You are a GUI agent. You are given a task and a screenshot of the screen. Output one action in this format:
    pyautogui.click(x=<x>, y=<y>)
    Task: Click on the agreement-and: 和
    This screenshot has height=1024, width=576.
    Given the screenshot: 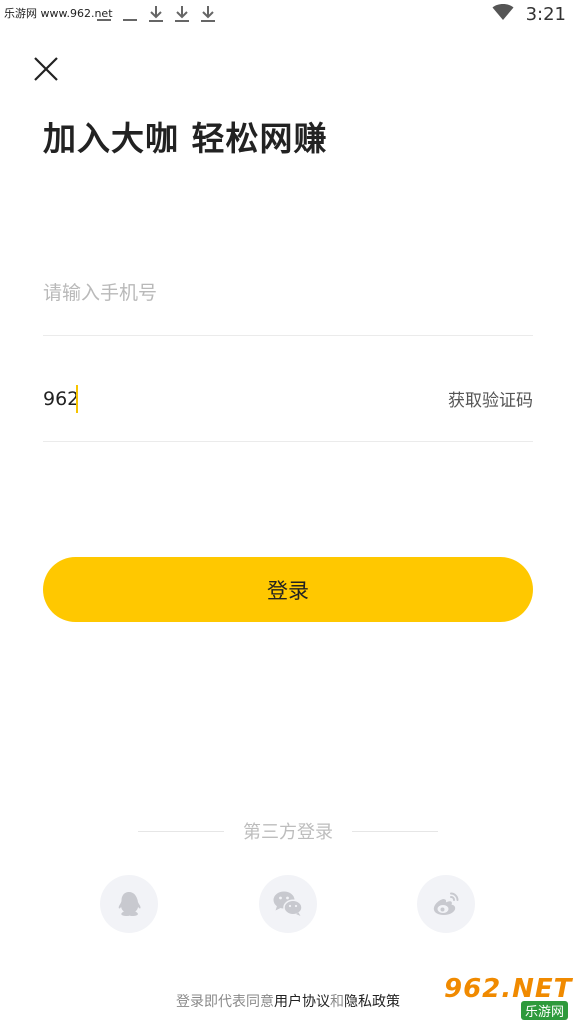 What is the action you would take?
    pyautogui.click(x=337, y=1002)
    